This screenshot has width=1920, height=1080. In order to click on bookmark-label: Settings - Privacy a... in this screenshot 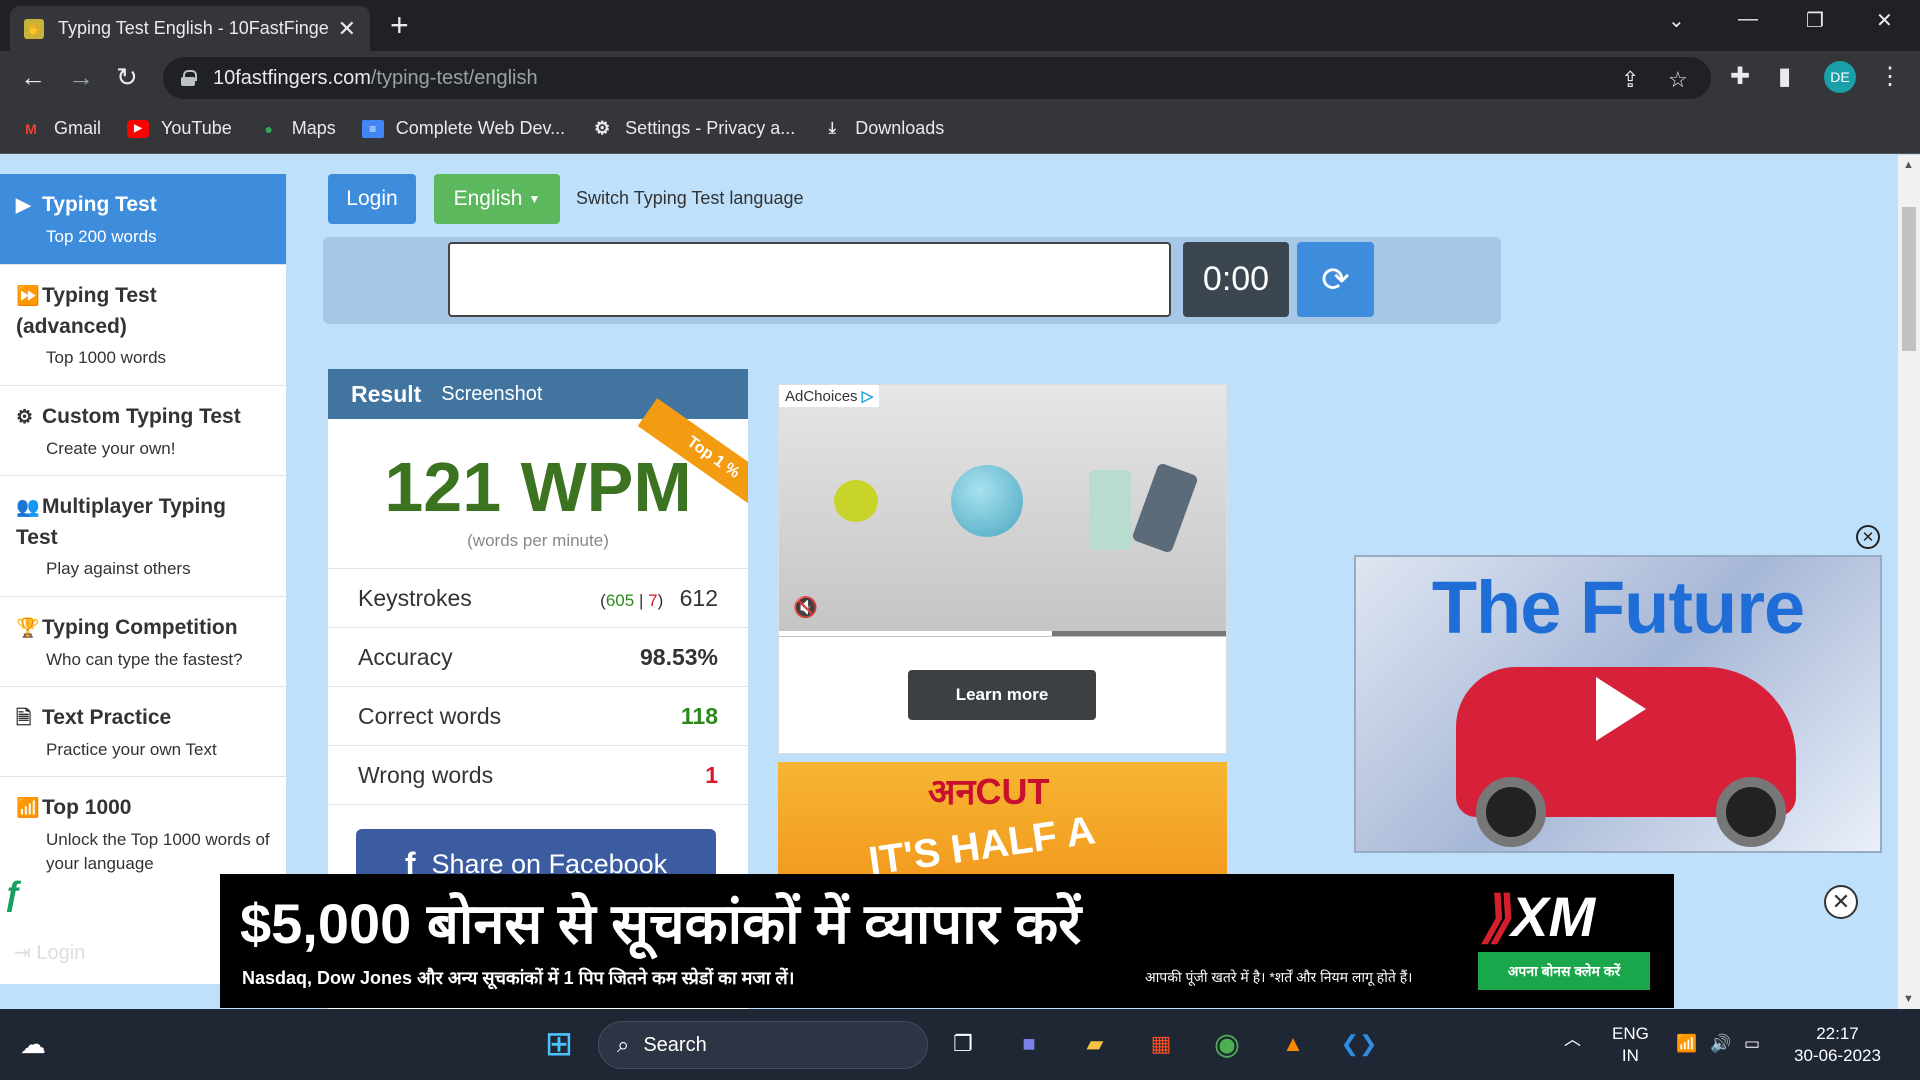, I will do `click(710, 128)`.